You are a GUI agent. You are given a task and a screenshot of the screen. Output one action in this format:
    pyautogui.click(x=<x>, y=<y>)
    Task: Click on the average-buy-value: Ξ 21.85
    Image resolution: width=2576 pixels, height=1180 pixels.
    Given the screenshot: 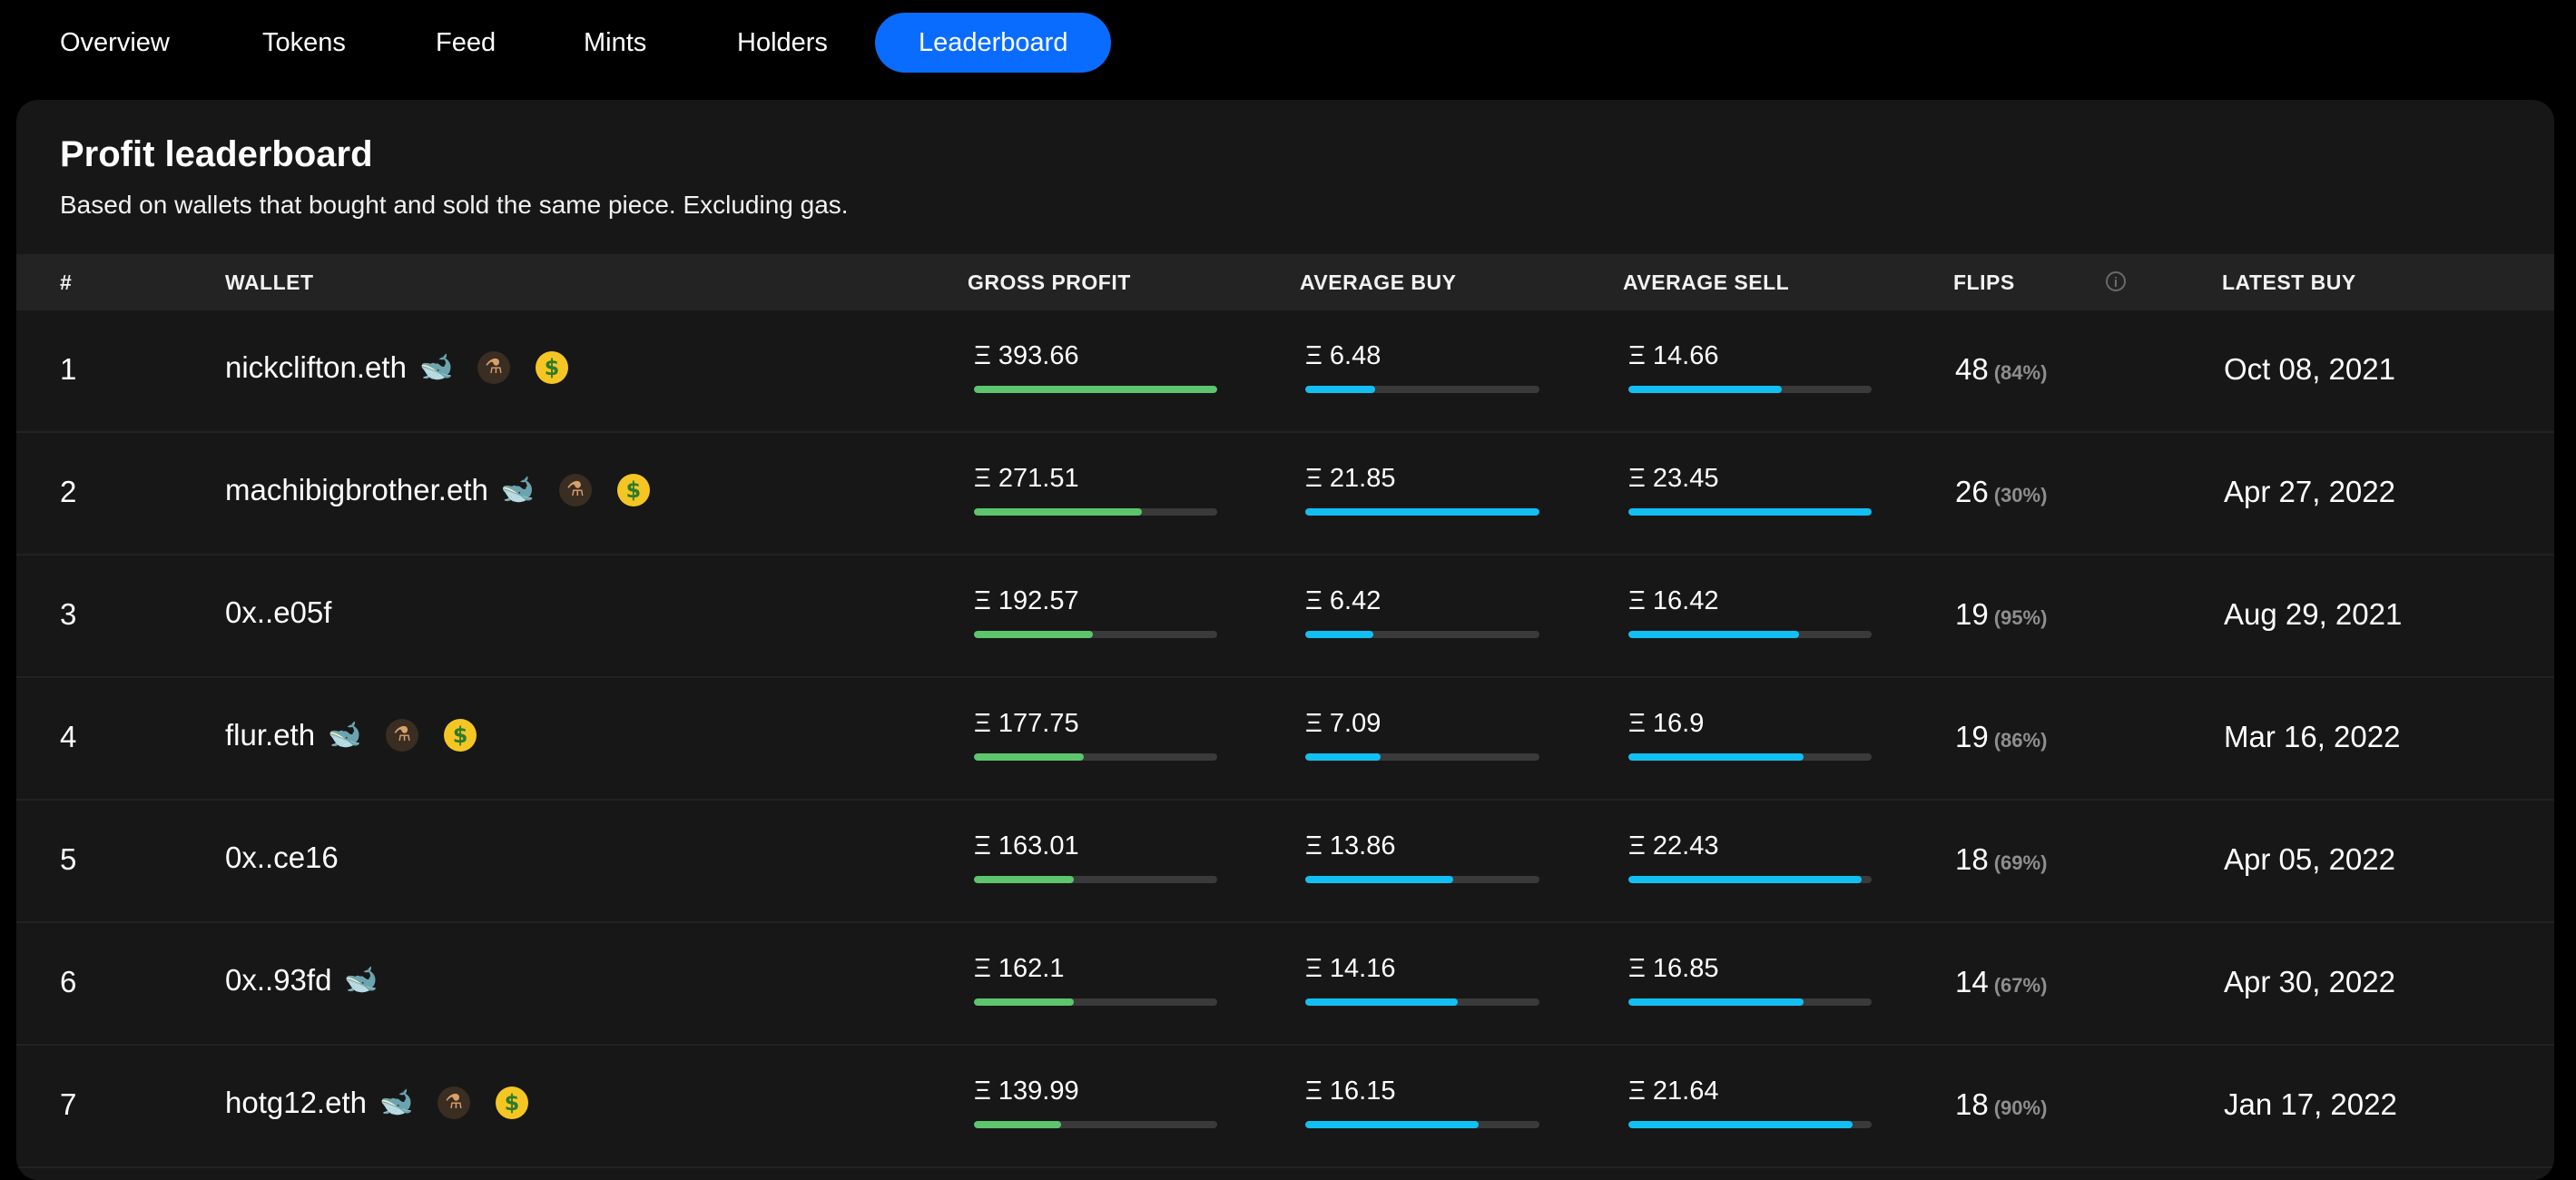 What is the action you would take?
    pyautogui.click(x=1350, y=478)
    